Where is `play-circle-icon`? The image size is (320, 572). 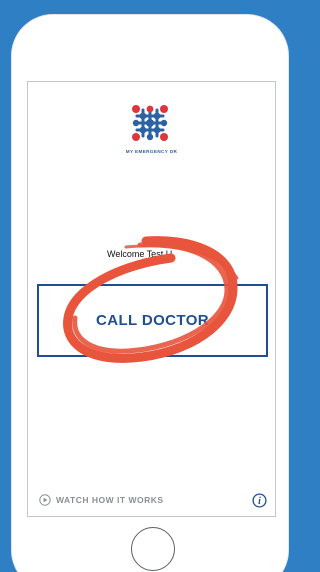
play-circle-icon is located at coordinates (45, 500).